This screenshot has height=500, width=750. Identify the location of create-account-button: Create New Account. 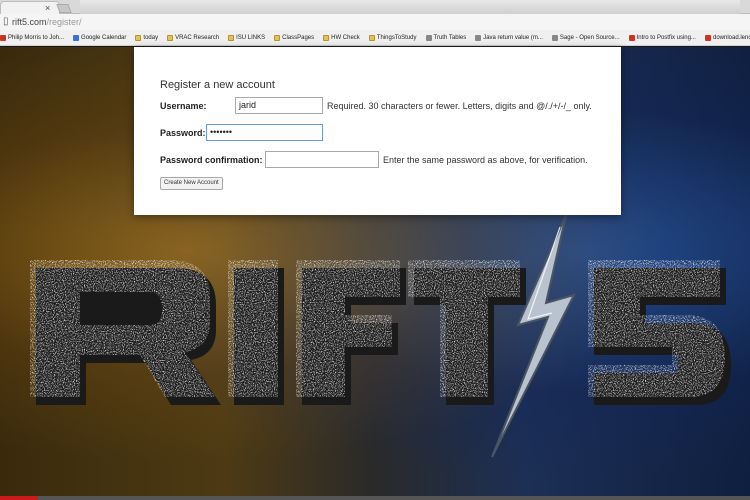
(191, 183).